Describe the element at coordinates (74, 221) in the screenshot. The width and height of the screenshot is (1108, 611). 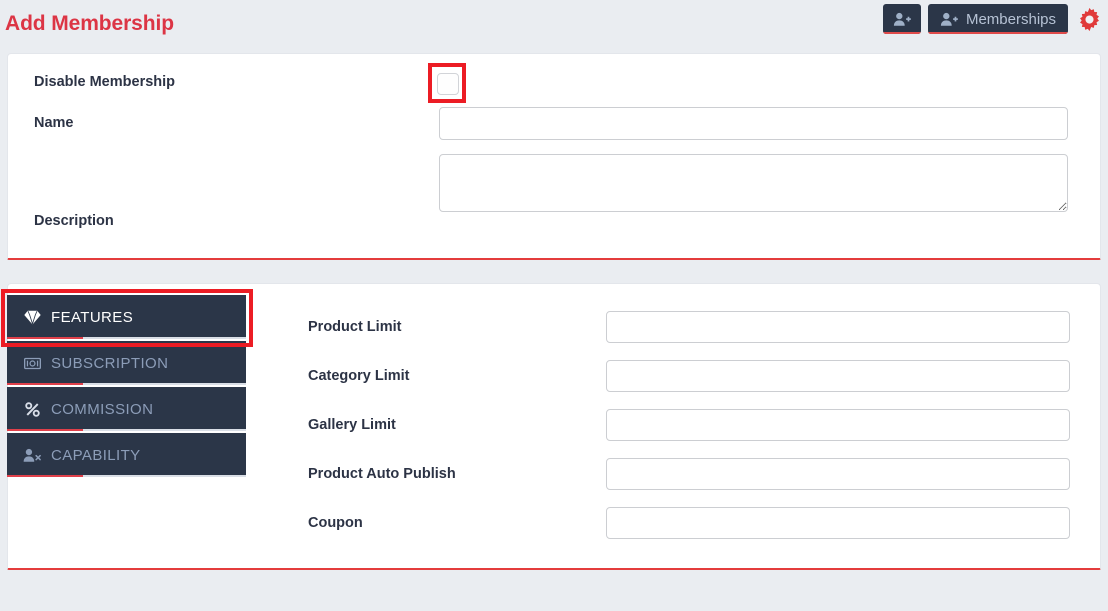
I see `description-label: Description` at that location.